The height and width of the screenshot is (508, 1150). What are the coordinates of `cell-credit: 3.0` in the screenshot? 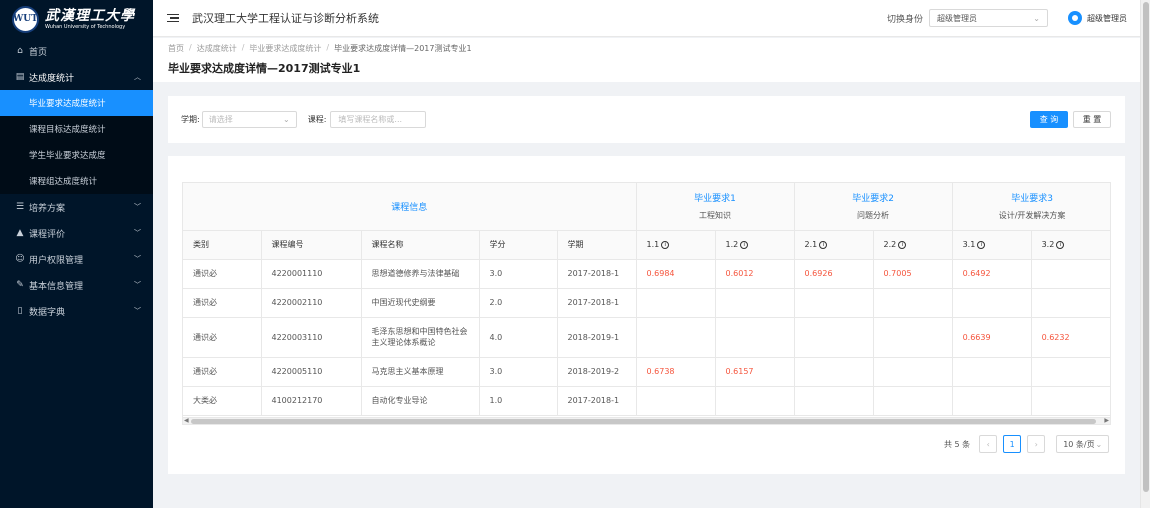 It's located at (518, 274).